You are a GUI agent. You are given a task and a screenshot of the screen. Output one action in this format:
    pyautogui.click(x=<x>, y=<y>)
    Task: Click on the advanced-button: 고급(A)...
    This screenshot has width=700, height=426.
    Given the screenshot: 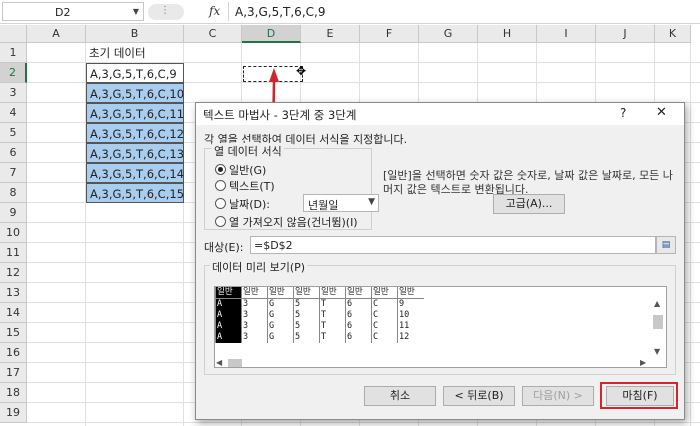 What is the action you would take?
    pyautogui.click(x=529, y=204)
    